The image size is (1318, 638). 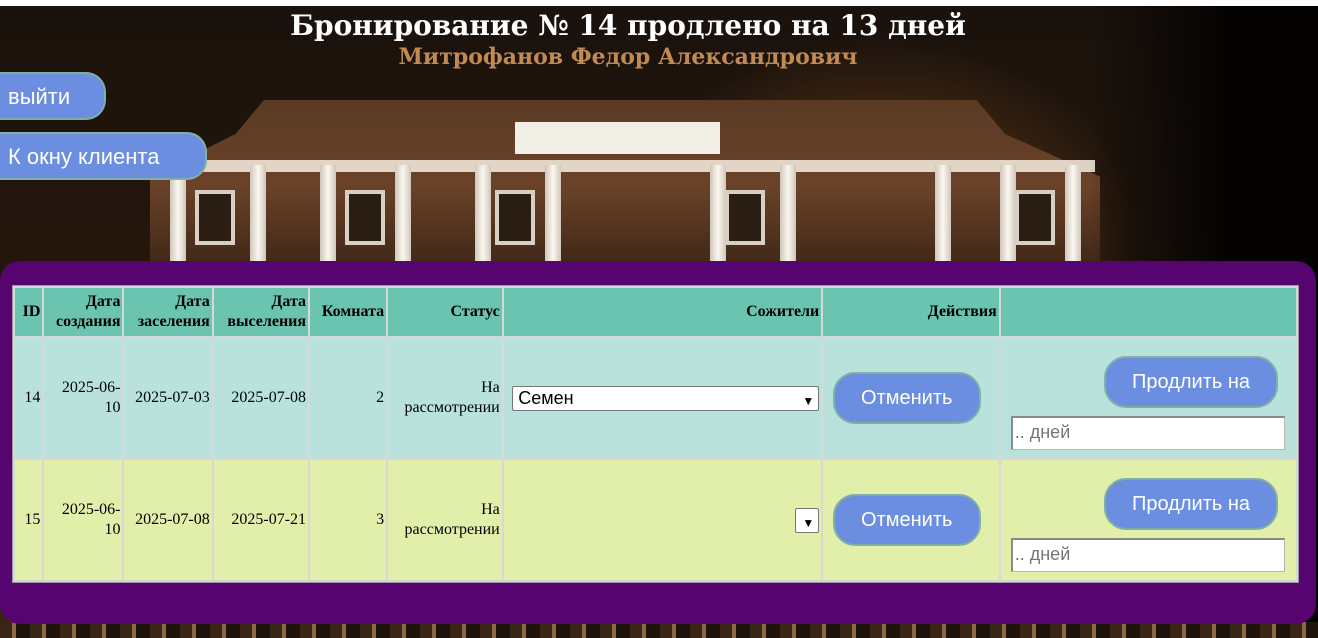 What do you see at coordinates (445, 312) in the screenshot?
I see `column-header-status: Статус` at bounding box center [445, 312].